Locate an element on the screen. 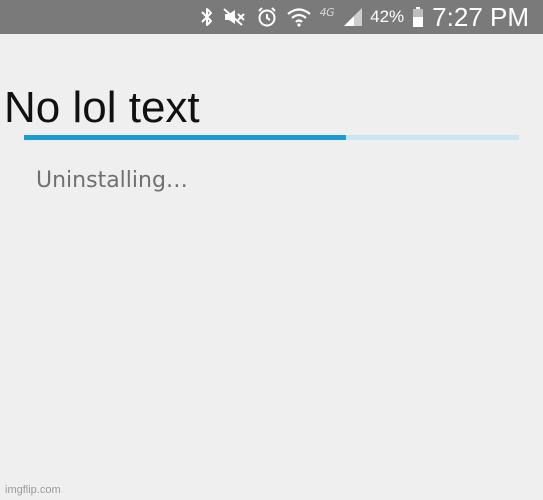  network-type-label: 4G is located at coordinates (327, 12).